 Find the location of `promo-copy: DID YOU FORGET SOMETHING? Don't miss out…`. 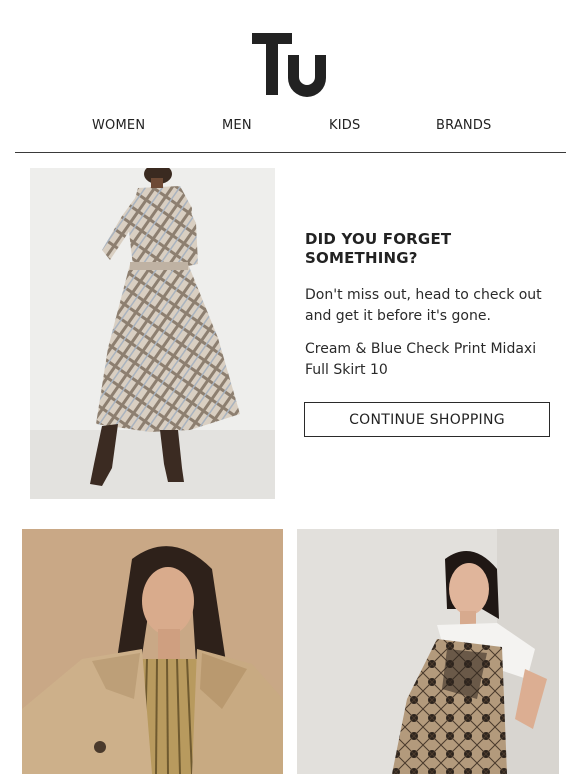

promo-copy: DID YOU FORGET SOMETHING? Don't miss out… is located at coordinates (430, 305).